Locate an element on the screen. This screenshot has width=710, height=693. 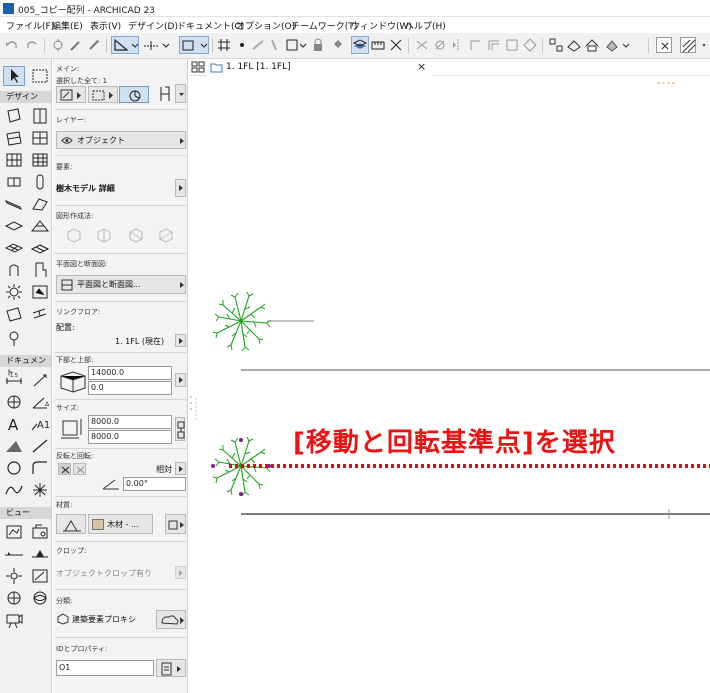
redo-icon is located at coordinates (32, 45).